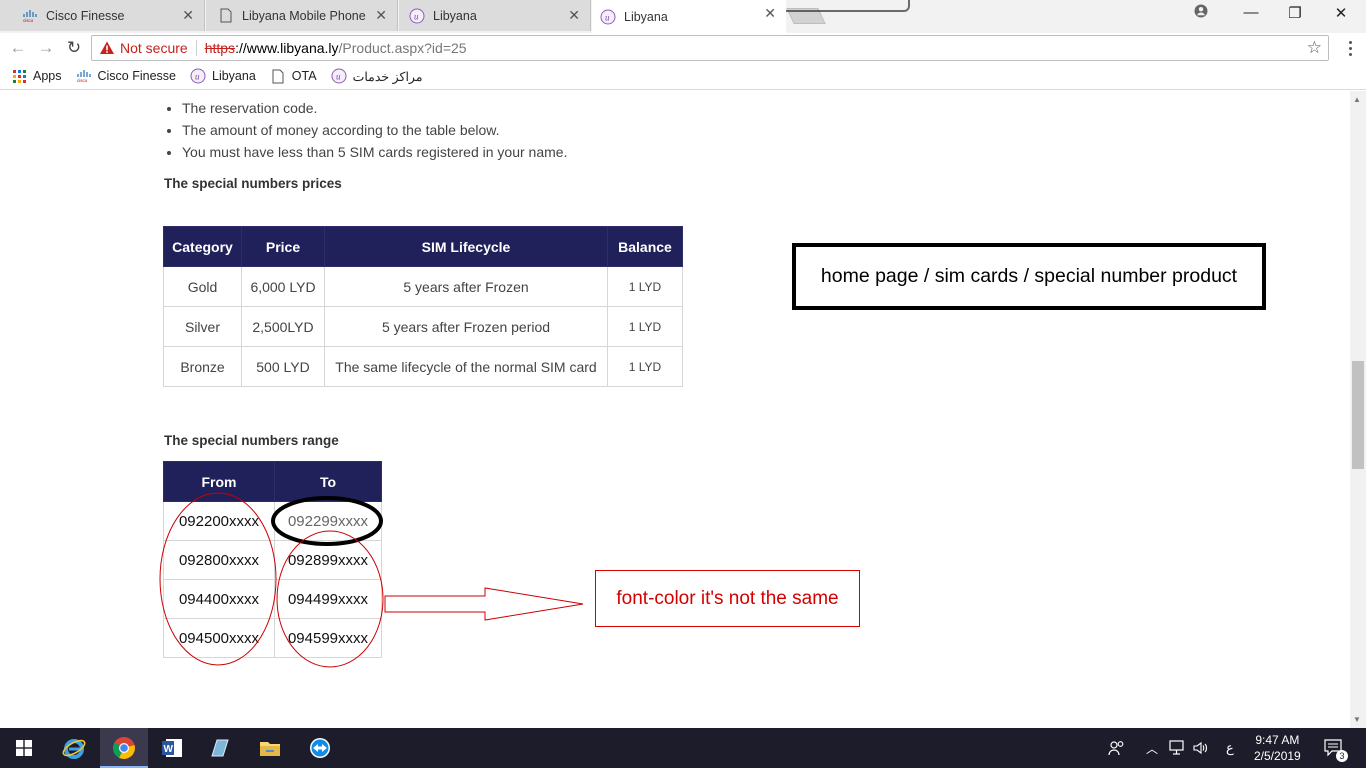 The image size is (1366, 768). Describe the element at coordinates (727, 598) in the screenshot. I see `font-color-annotation: font-color it's not the same` at that location.